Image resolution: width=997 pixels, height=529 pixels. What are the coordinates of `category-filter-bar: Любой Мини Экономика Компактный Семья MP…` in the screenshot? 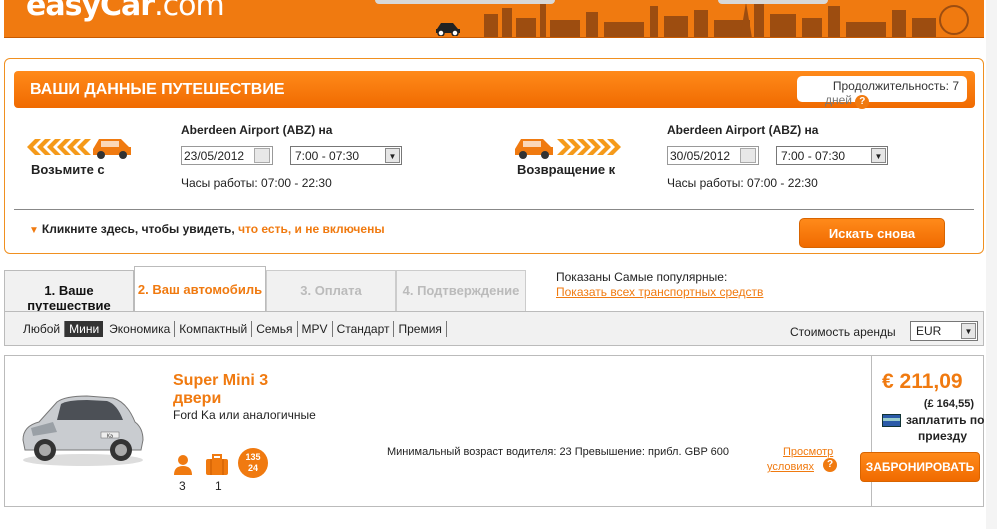 It's located at (494, 328).